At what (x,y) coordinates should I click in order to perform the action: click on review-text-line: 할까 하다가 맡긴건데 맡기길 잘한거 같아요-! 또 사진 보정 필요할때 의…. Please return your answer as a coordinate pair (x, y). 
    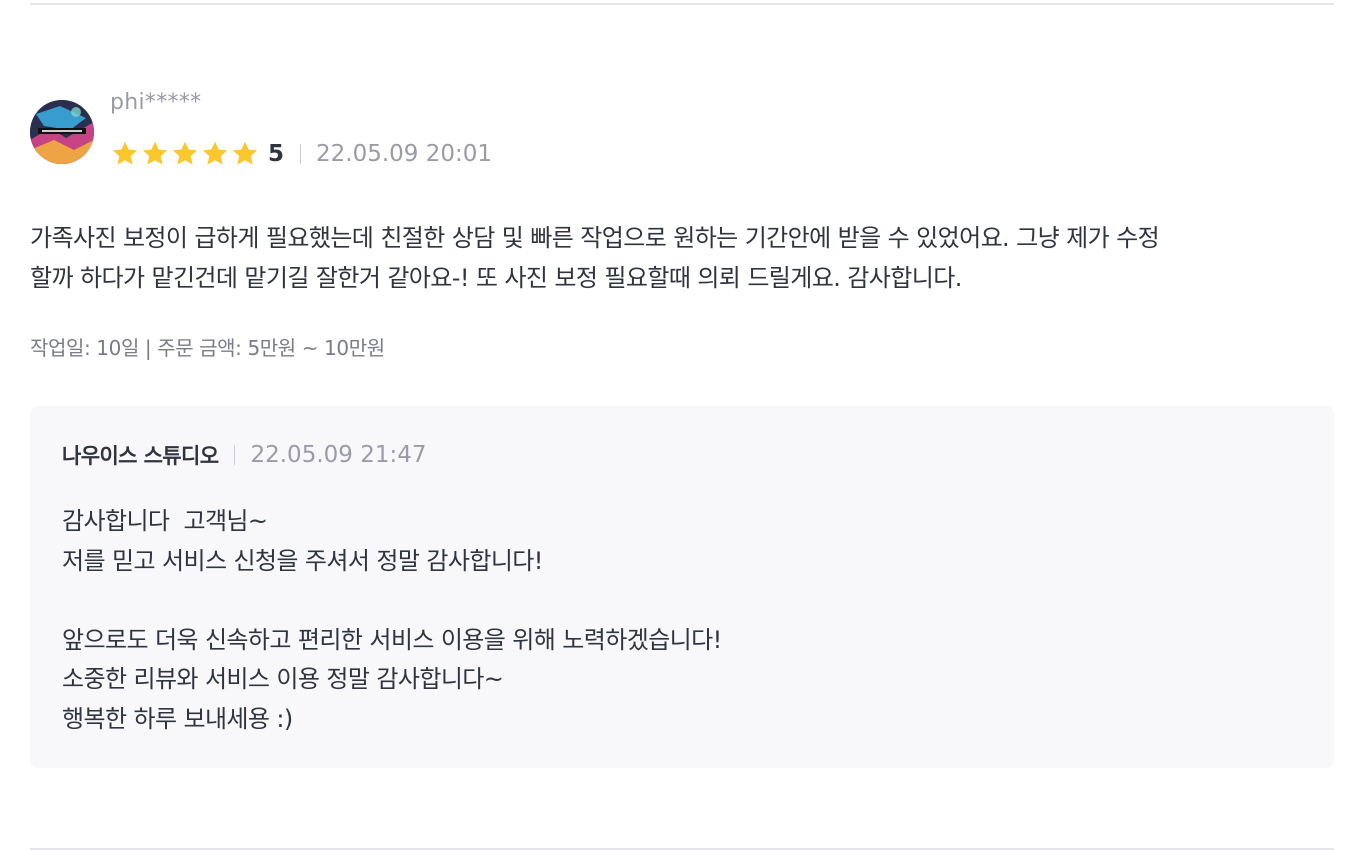
    Looking at the image, I should click on (496, 278).